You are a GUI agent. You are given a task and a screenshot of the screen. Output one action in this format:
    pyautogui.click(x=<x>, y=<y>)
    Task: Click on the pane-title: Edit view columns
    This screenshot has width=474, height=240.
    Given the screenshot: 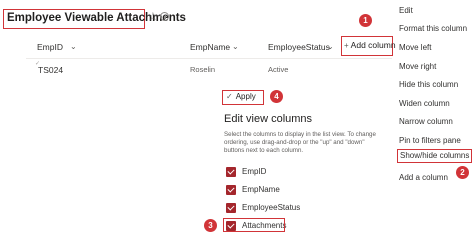 What is the action you would take?
    pyautogui.click(x=268, y=119)
    